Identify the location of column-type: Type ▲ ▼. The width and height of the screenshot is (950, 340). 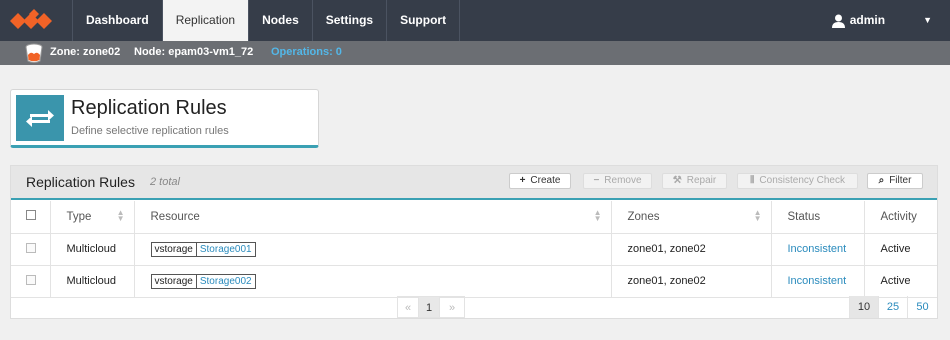
(92, 217).